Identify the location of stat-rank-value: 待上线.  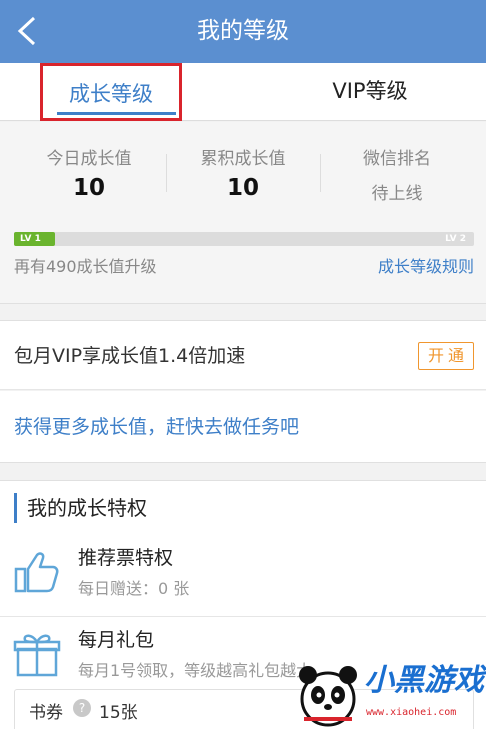
(397, 194).